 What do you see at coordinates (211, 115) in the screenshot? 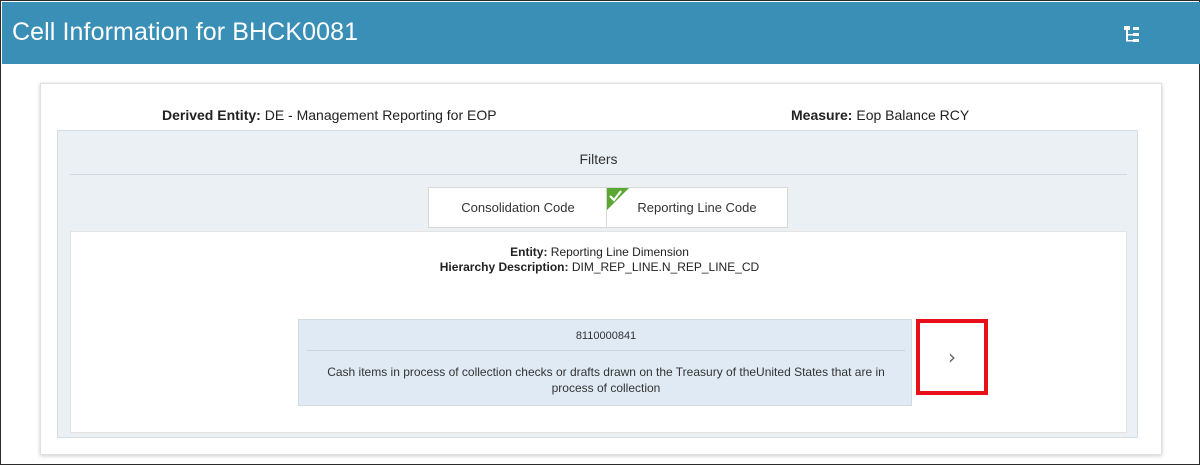
I see `derived-entity-label: Derived Entity:` at bounding box center [211, 115].